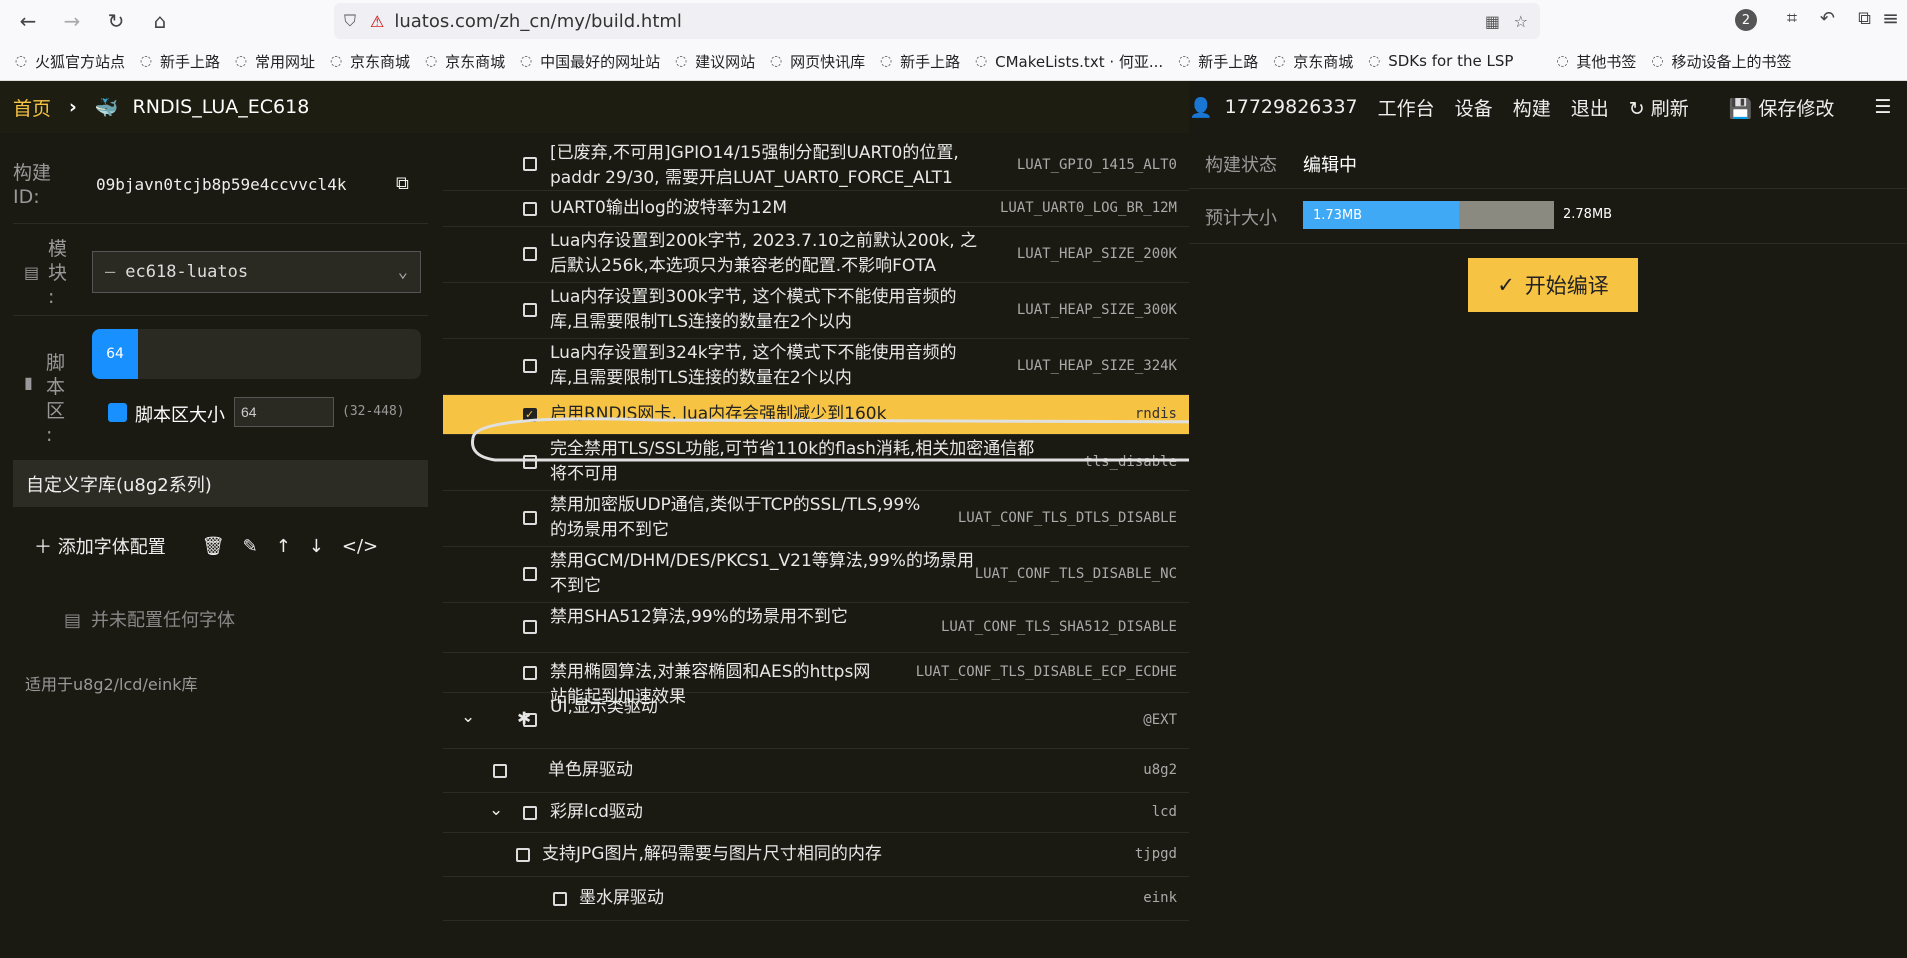  What do you see at coordinates (350, 21) in the screenshot?
I see `shield-icon: ⛉` at bounding box center [350, 21].